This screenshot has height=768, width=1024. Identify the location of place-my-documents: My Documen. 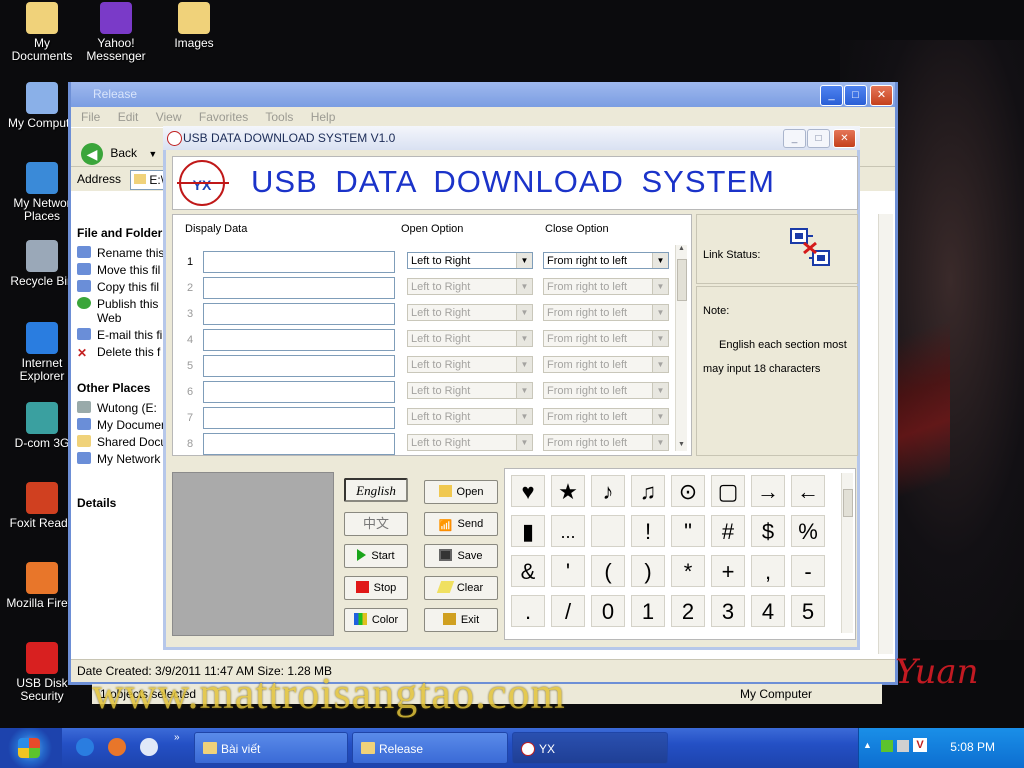
(122, 425).